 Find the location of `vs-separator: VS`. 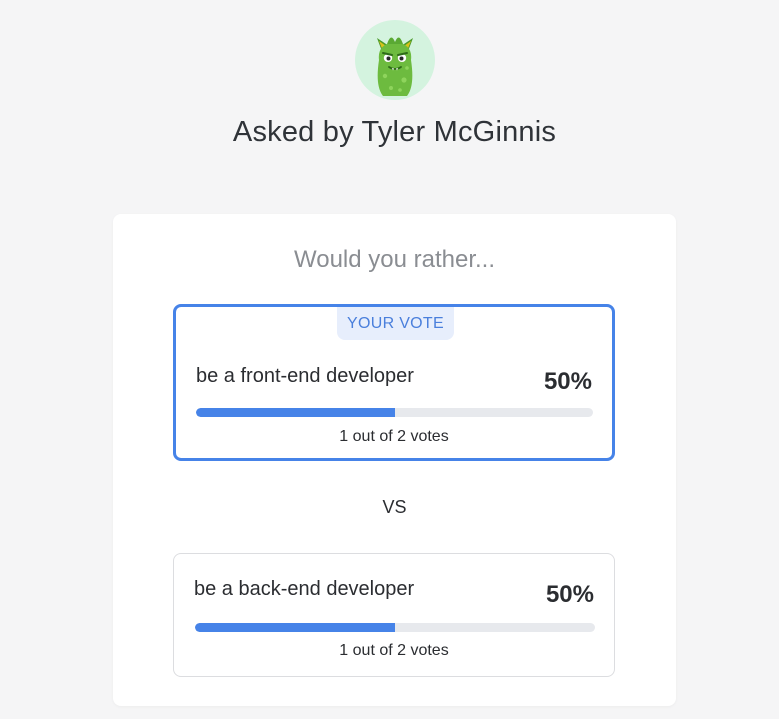

vs-separator: VS is located at coordinates (394, 507).